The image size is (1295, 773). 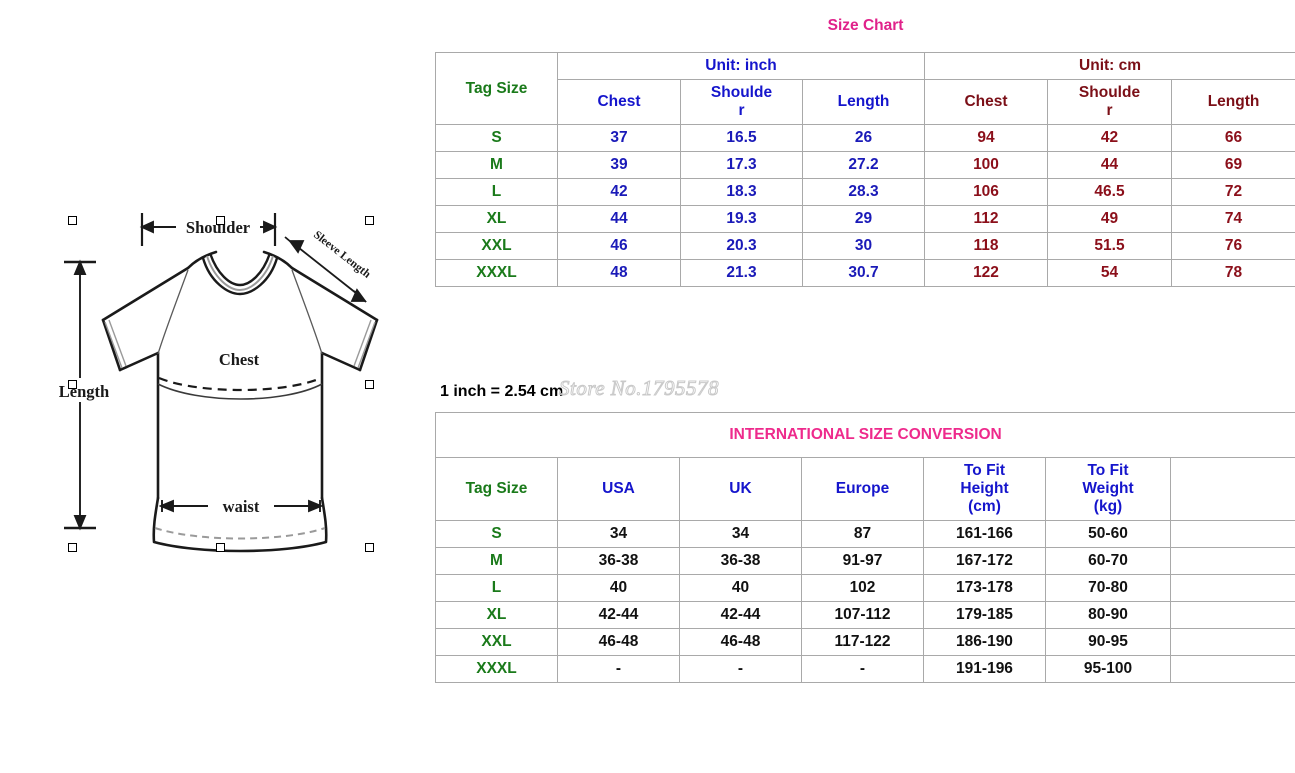 I want to click on intl-europe-xl: 107-112, so click(x=862, y=615).